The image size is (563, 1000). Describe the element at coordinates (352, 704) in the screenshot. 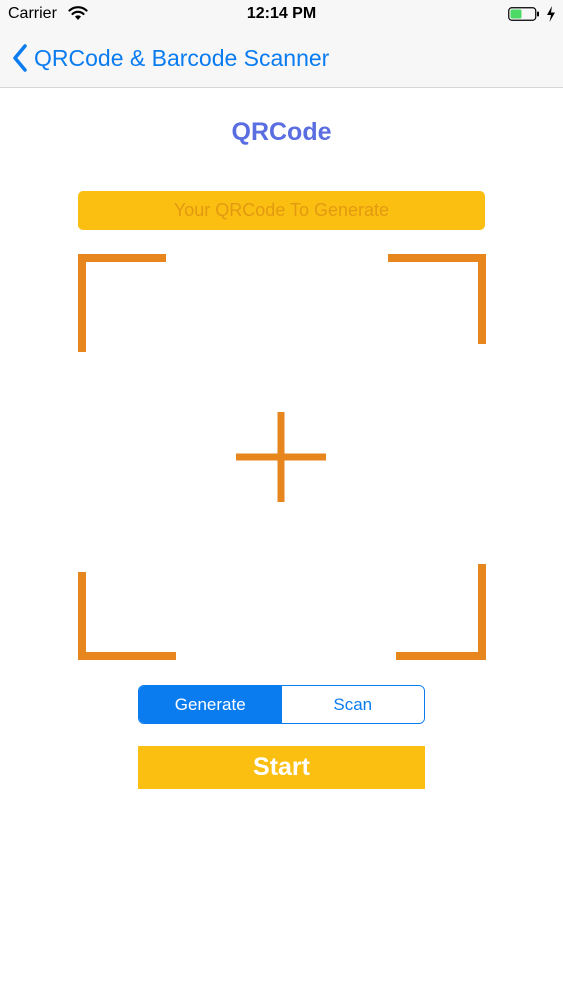

I see `segment-scan: Scan` at that location.